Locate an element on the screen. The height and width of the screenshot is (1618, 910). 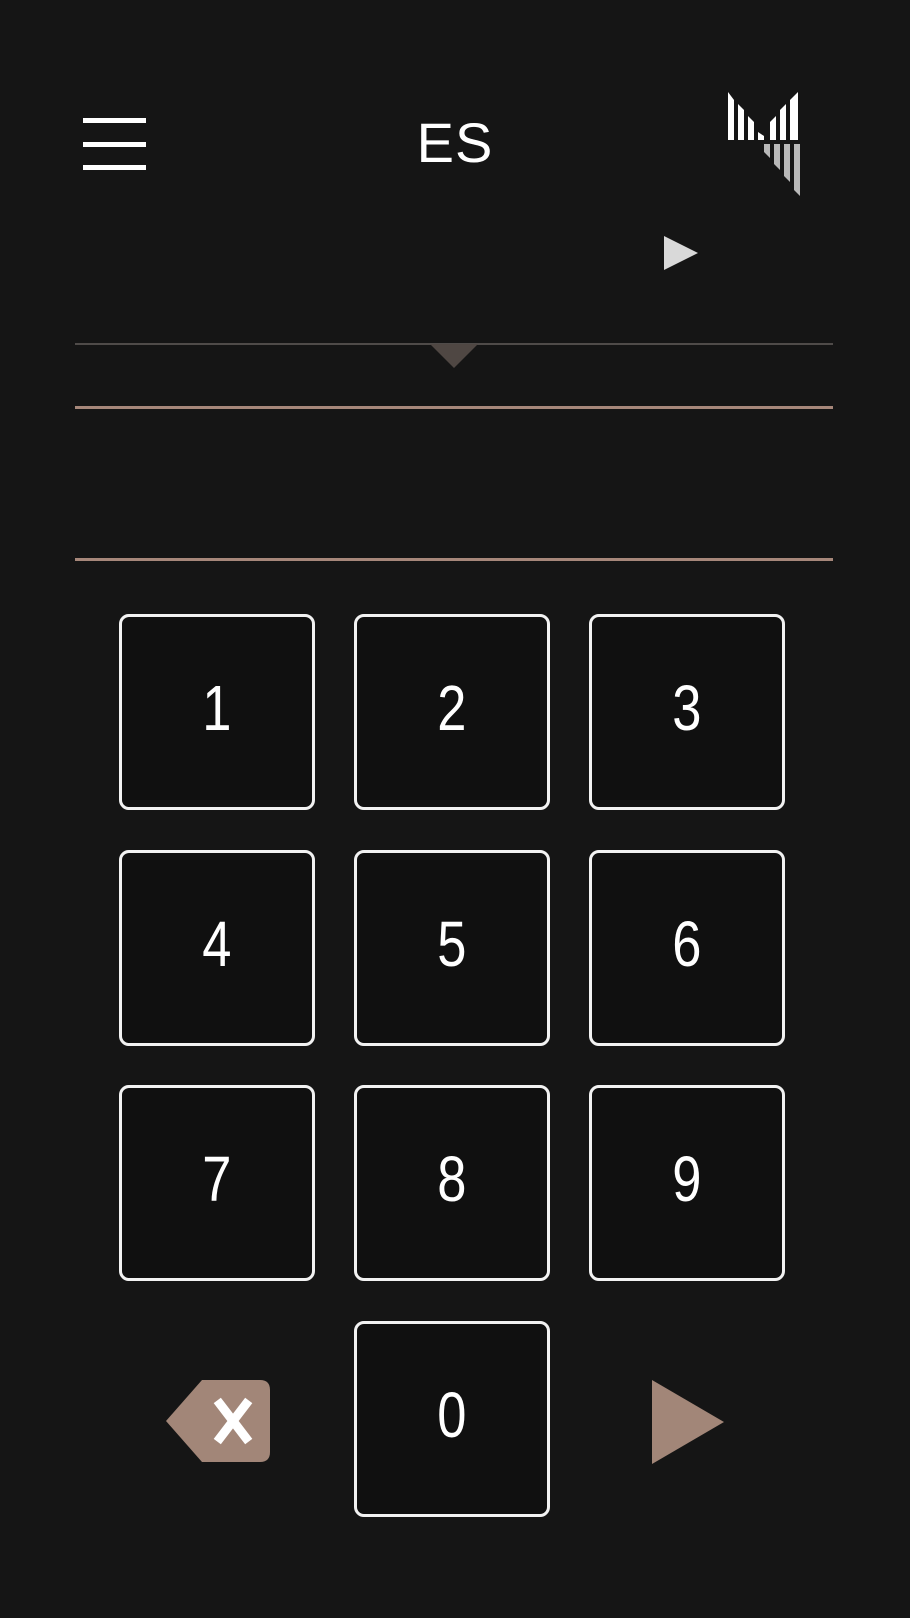
key-2: 2 is located at coordinates (452, 712).